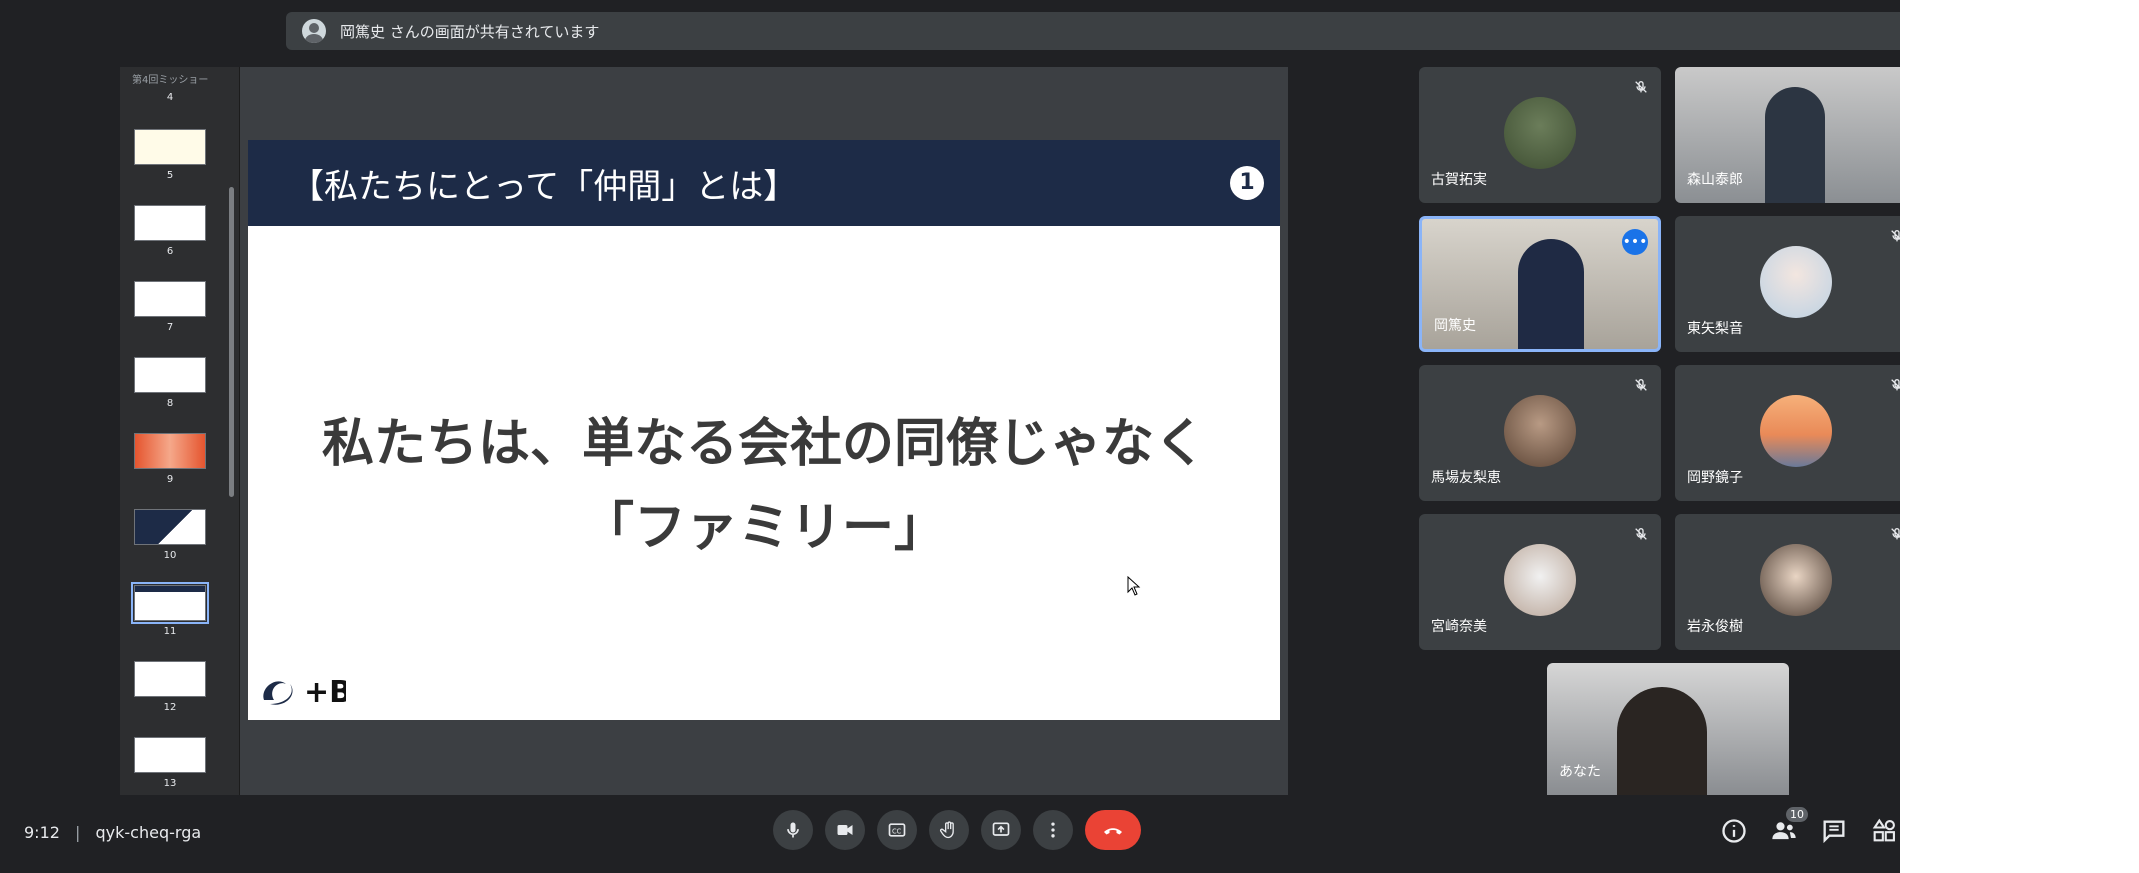 The height and width of the screenshot is (873, 2139). I want to click on more-options-button, so click(1053, 830).